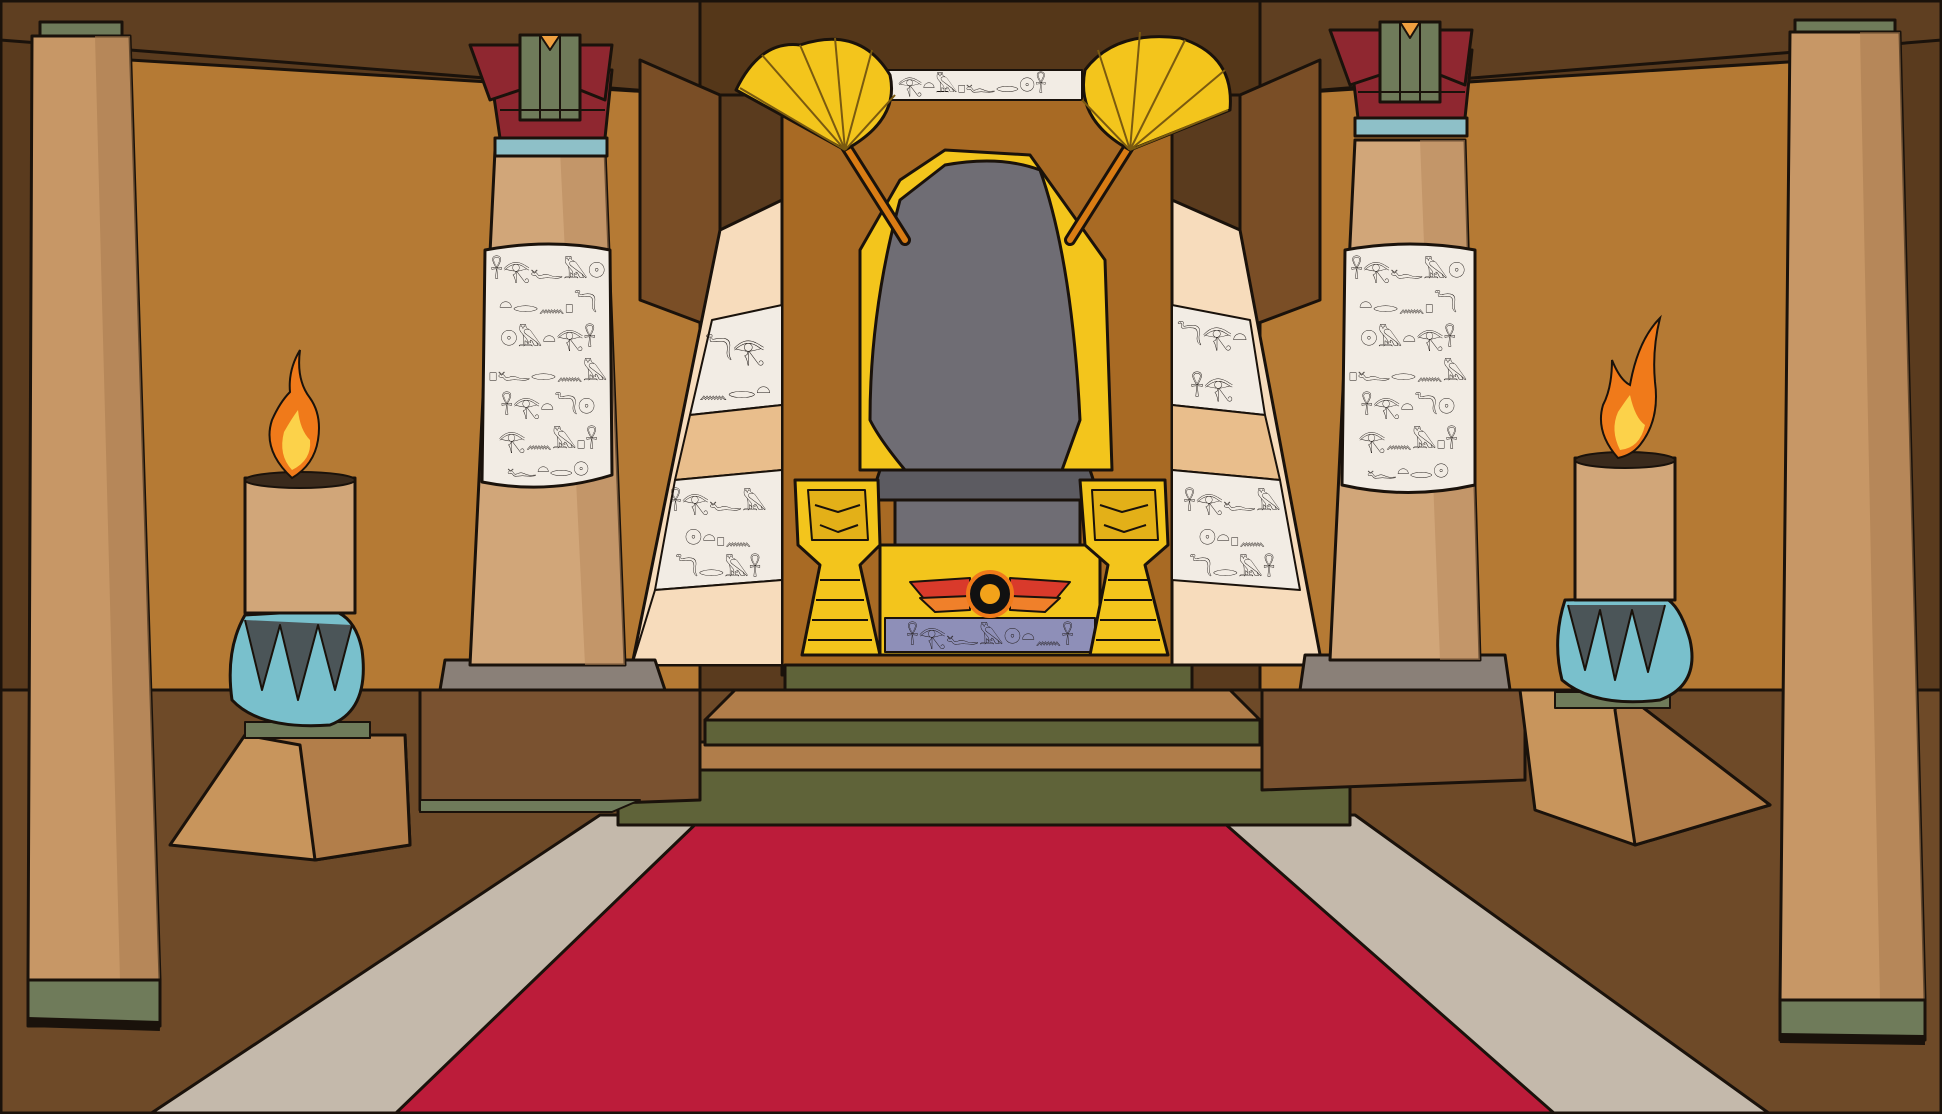 This screenshot has height=1114, width=1942. I want to click on svg-text: 𓋹𓂀, so click(1211, 387).